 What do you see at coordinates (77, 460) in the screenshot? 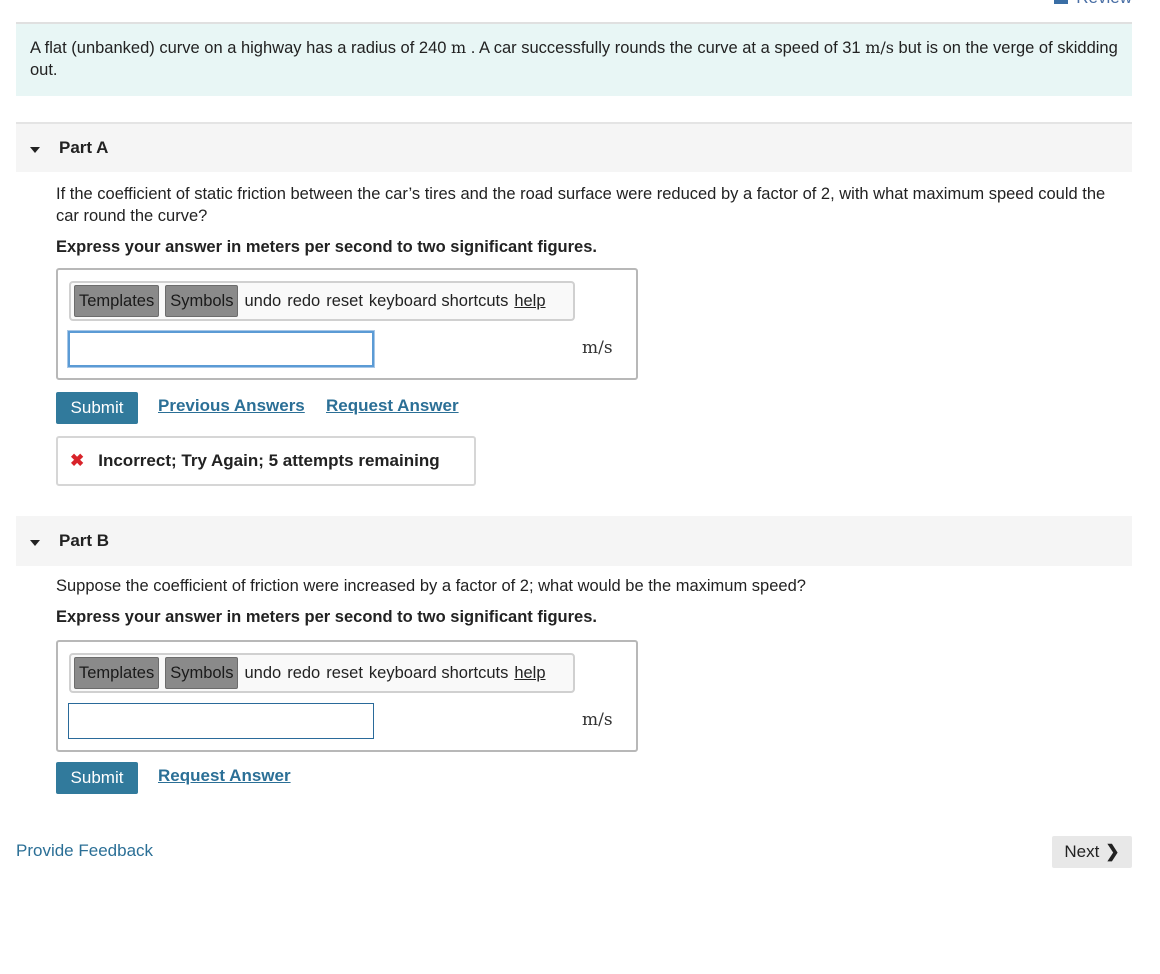
I see `x-icon: ✖` at bounding box center [77, 460].